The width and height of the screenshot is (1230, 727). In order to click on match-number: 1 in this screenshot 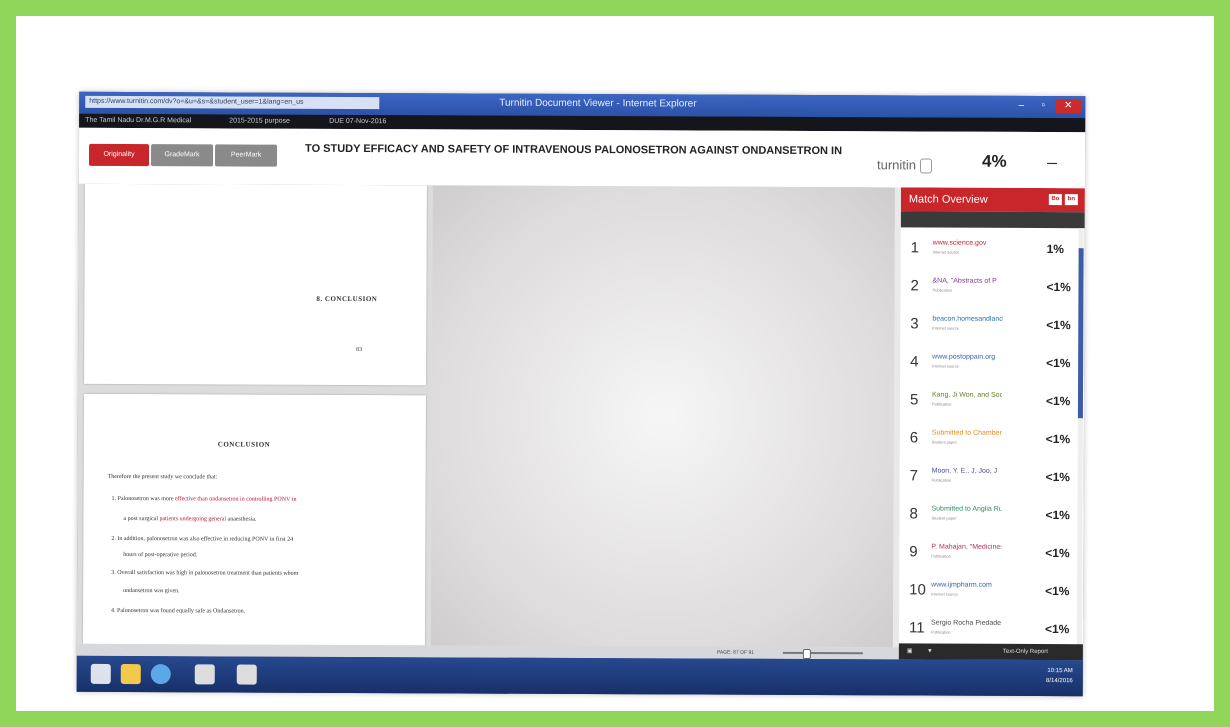, I will do `click(915, 248)`.